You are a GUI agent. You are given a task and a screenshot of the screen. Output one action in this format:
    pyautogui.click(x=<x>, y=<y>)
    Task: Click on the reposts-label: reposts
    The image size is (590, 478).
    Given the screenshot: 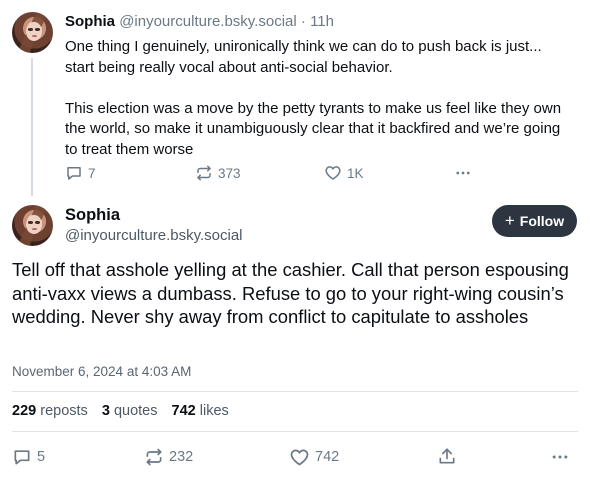 What is the action you would take?
    pyautogui.click(x=64, y=411)
    